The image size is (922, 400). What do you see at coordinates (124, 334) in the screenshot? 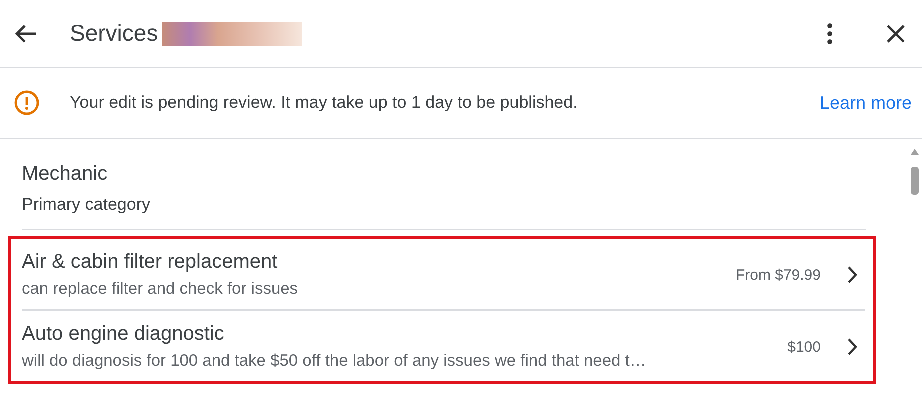
I see `service-name: Auto engine diagnostic` at bounding box center [124, 334].